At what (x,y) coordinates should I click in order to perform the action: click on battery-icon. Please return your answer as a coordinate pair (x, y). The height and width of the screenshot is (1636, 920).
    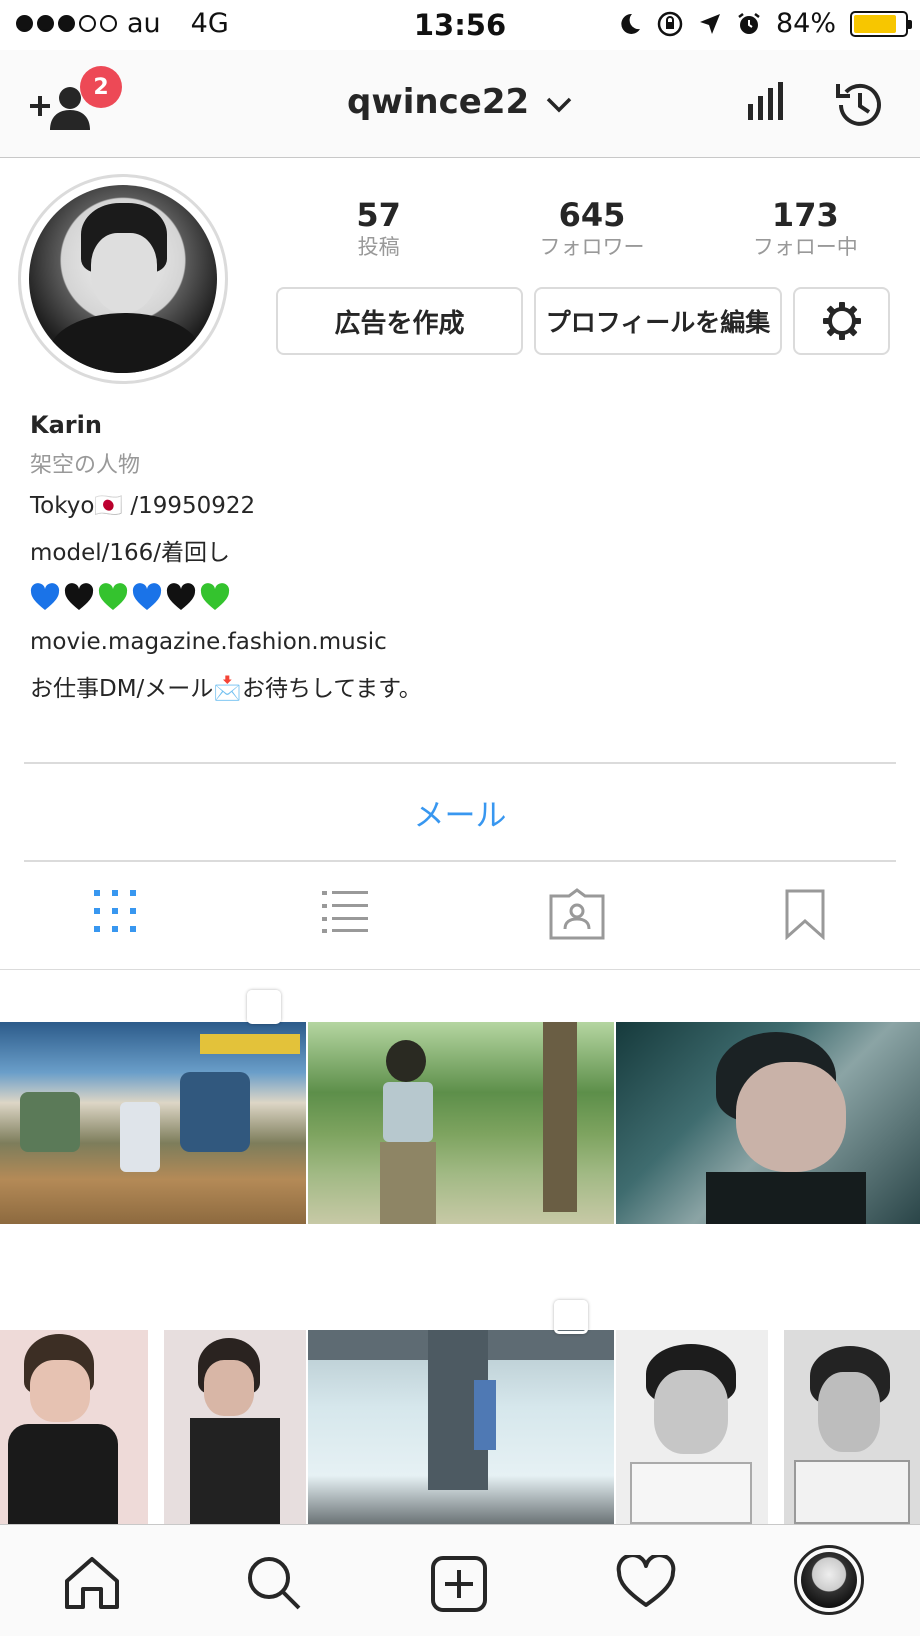
    Looking at the image, I should click on (881, 23).